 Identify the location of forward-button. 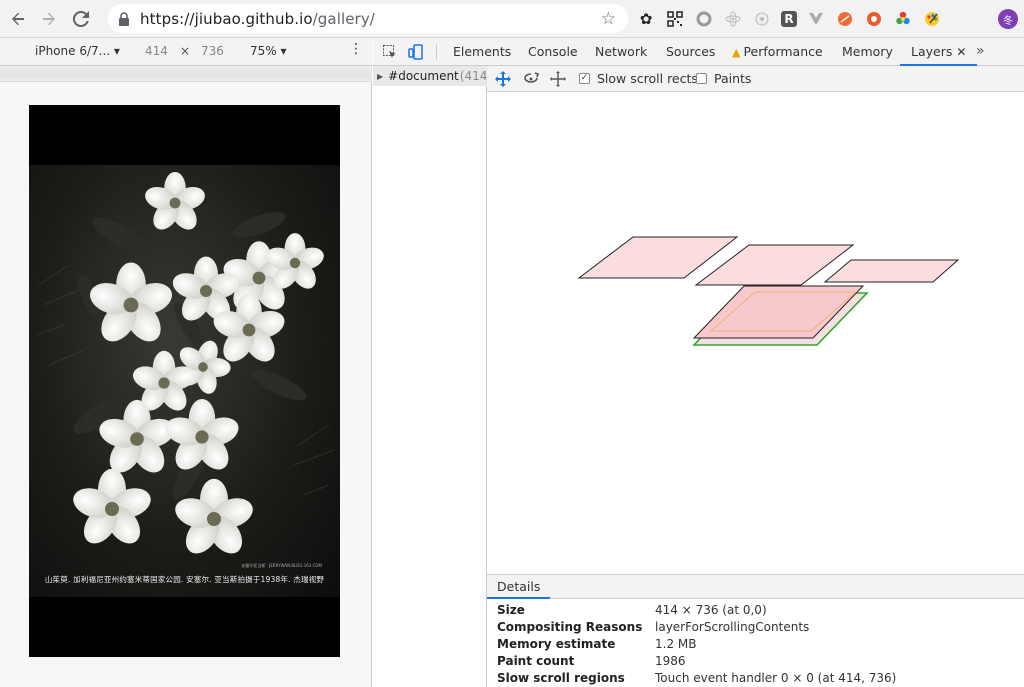
(49, 19).